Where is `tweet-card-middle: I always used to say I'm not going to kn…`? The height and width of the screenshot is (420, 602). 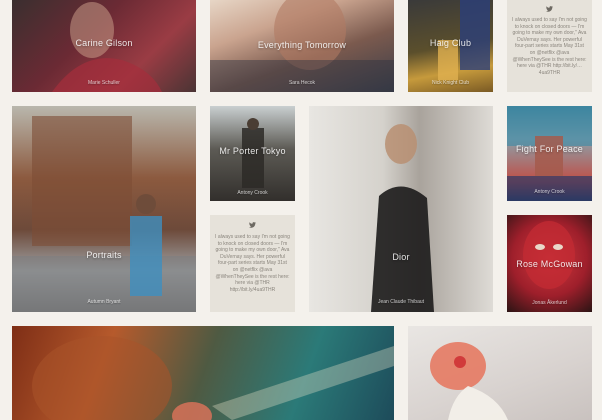
tweet-card-middle: I always used to say I'm not going to kn… is located at coordinates (252, 263).